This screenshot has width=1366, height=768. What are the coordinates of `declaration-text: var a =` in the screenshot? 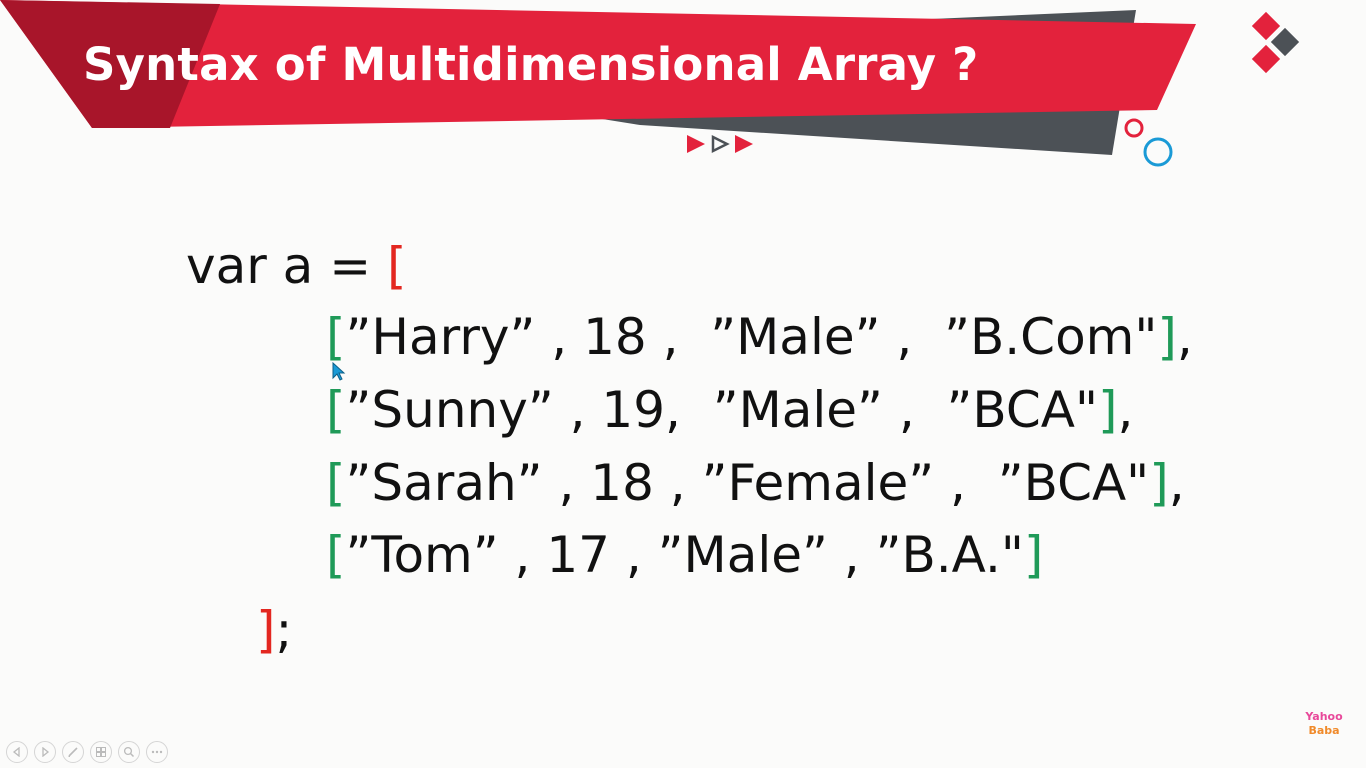 It's located at (287, 266).